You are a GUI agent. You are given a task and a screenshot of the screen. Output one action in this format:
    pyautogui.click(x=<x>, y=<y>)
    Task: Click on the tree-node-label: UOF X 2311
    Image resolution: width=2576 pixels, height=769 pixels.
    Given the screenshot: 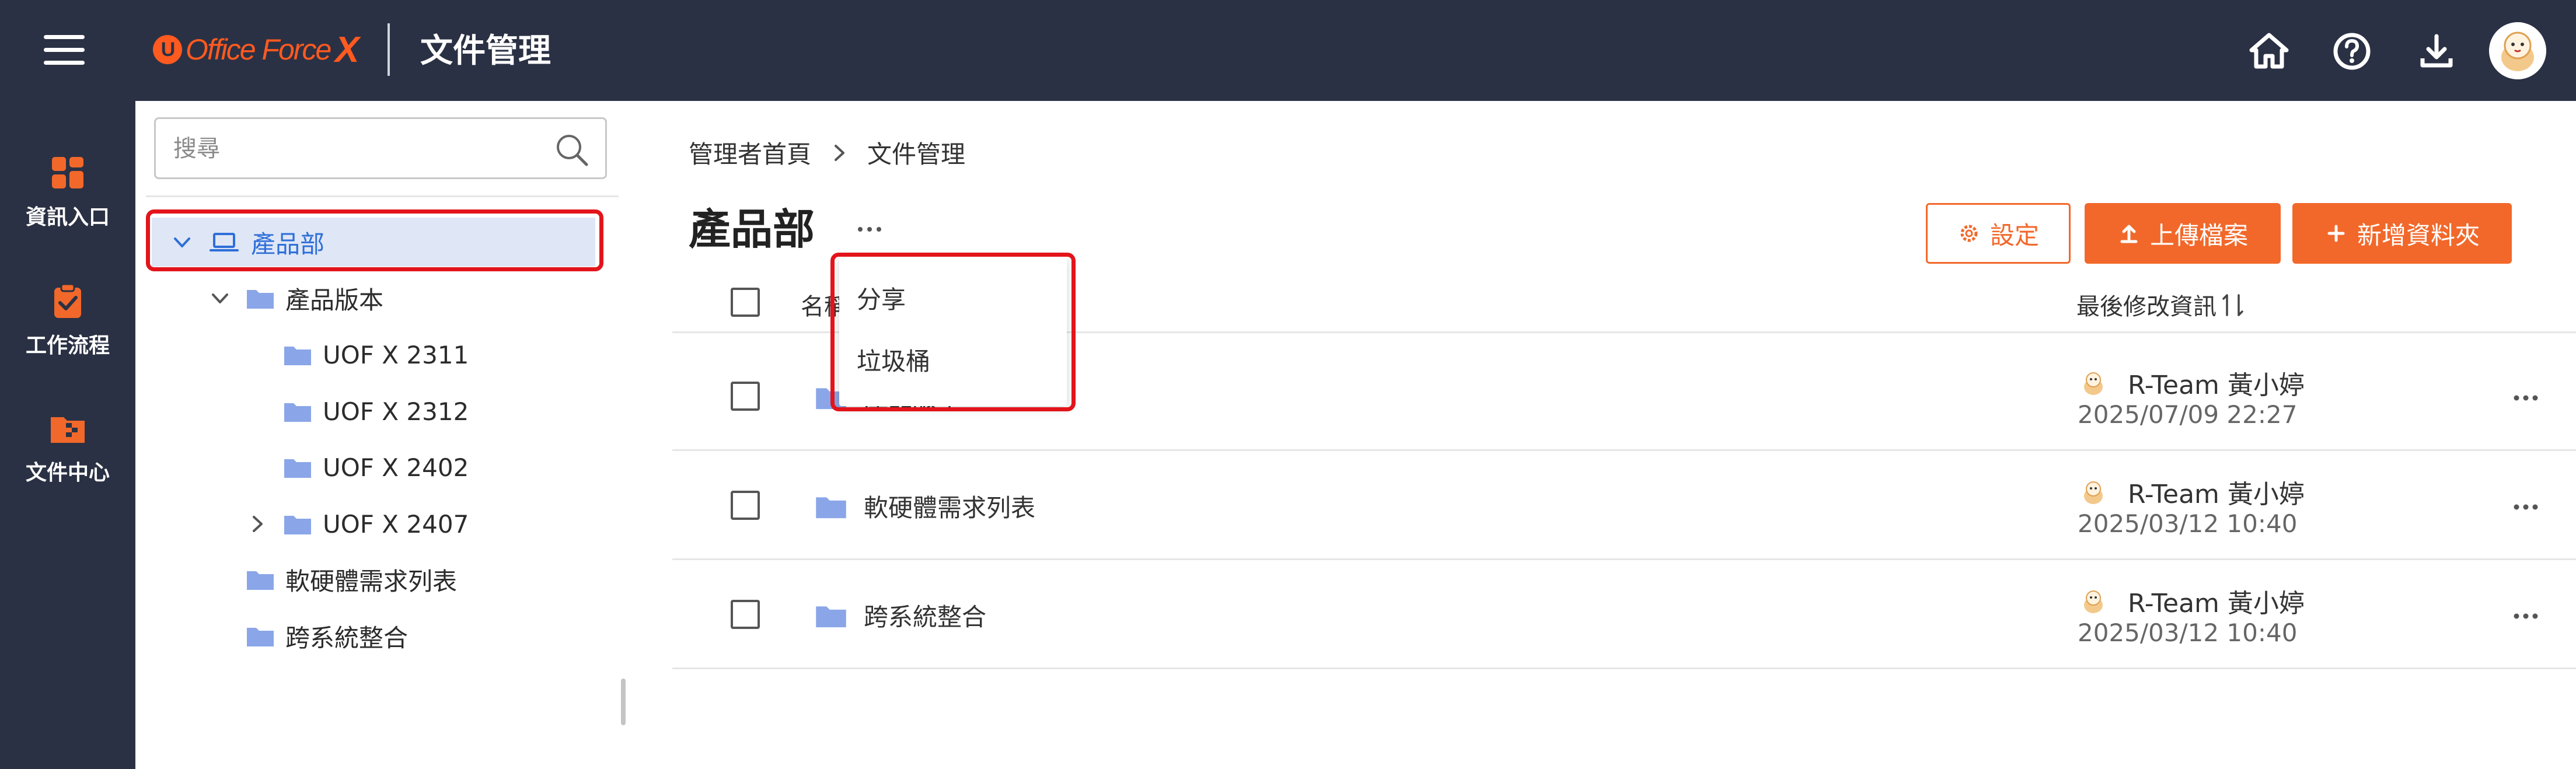 What is the action you would take?
    pyautogui.click(x=396, y=354)
    